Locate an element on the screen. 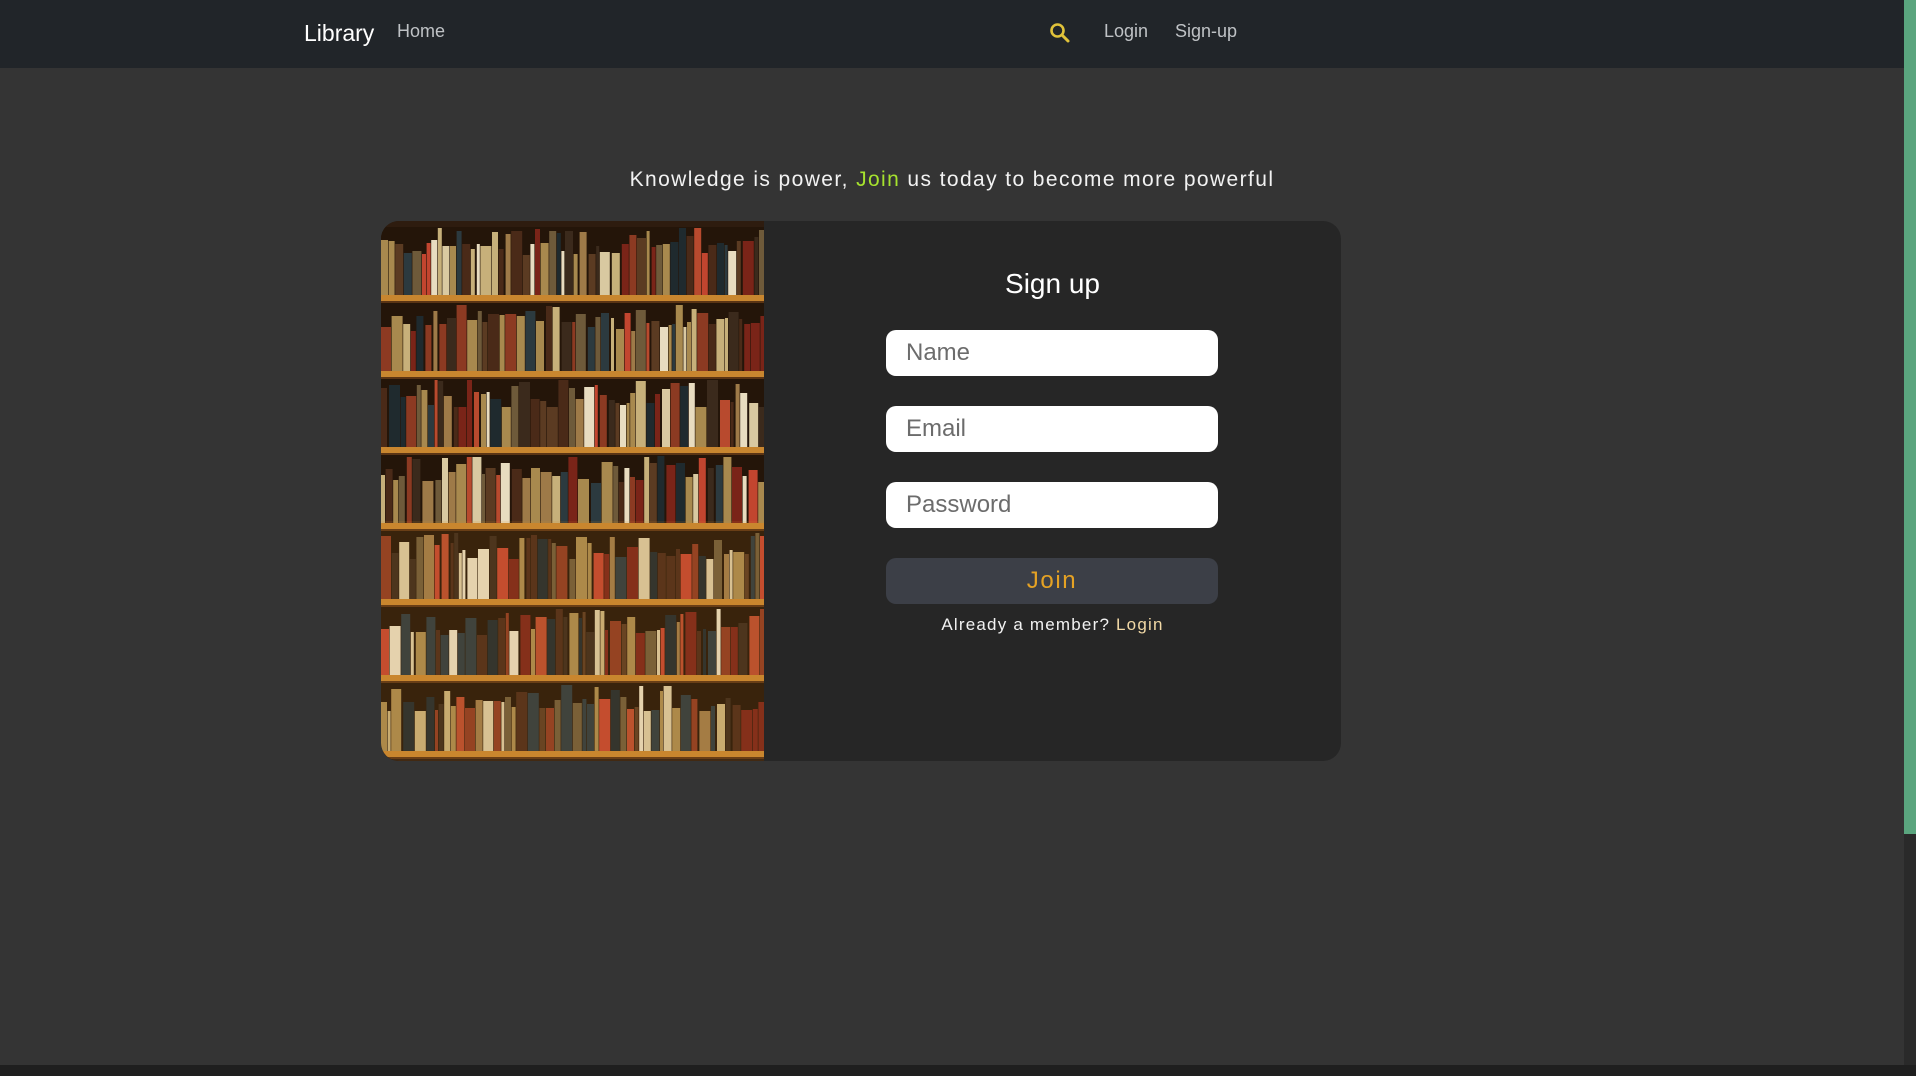  nav-login-link: Login is located at coordinates (1126, 31).